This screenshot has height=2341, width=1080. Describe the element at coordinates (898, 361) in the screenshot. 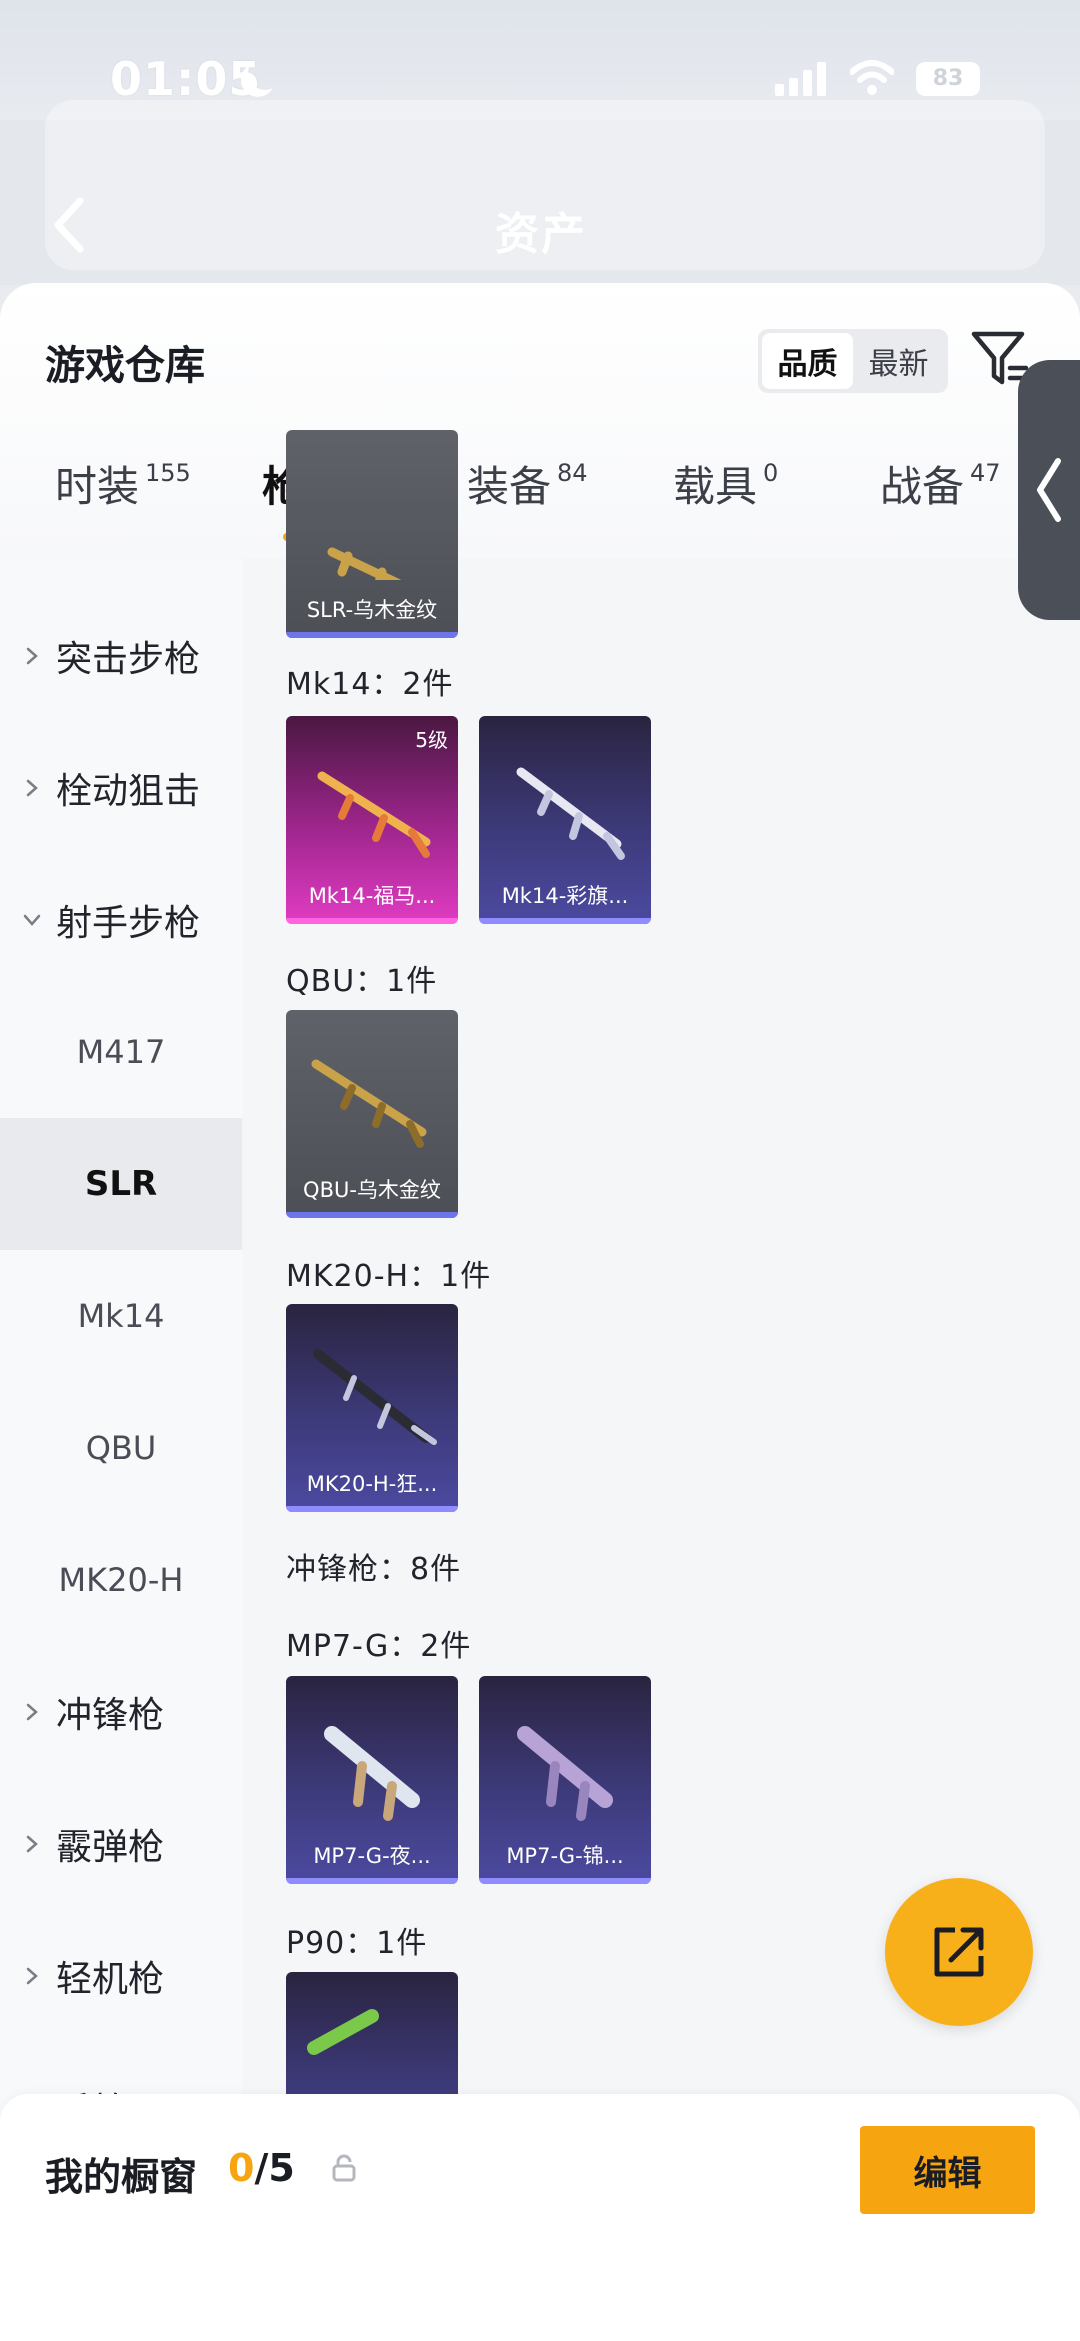

I see `sort-option-newest: 最新` at that location.